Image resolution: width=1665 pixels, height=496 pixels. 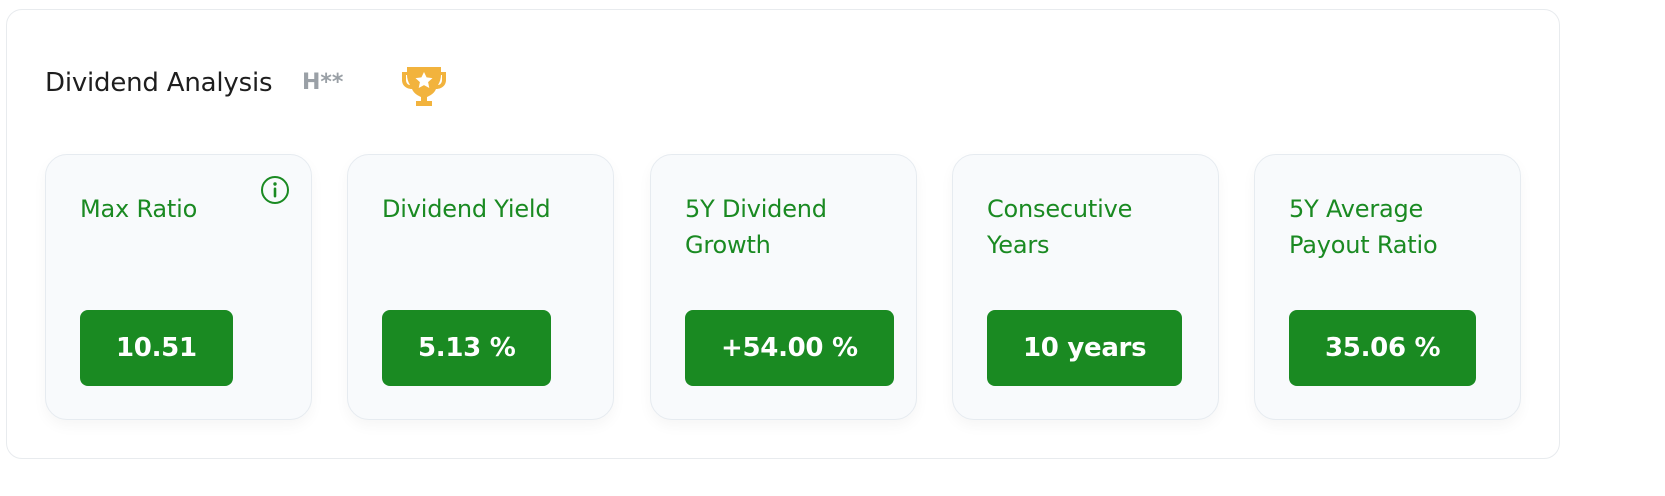 What do you see at coordinates (789, 348) in the screenshot?
I see `card-value-badge: +54.00 %` at bounding box center [789, 348].